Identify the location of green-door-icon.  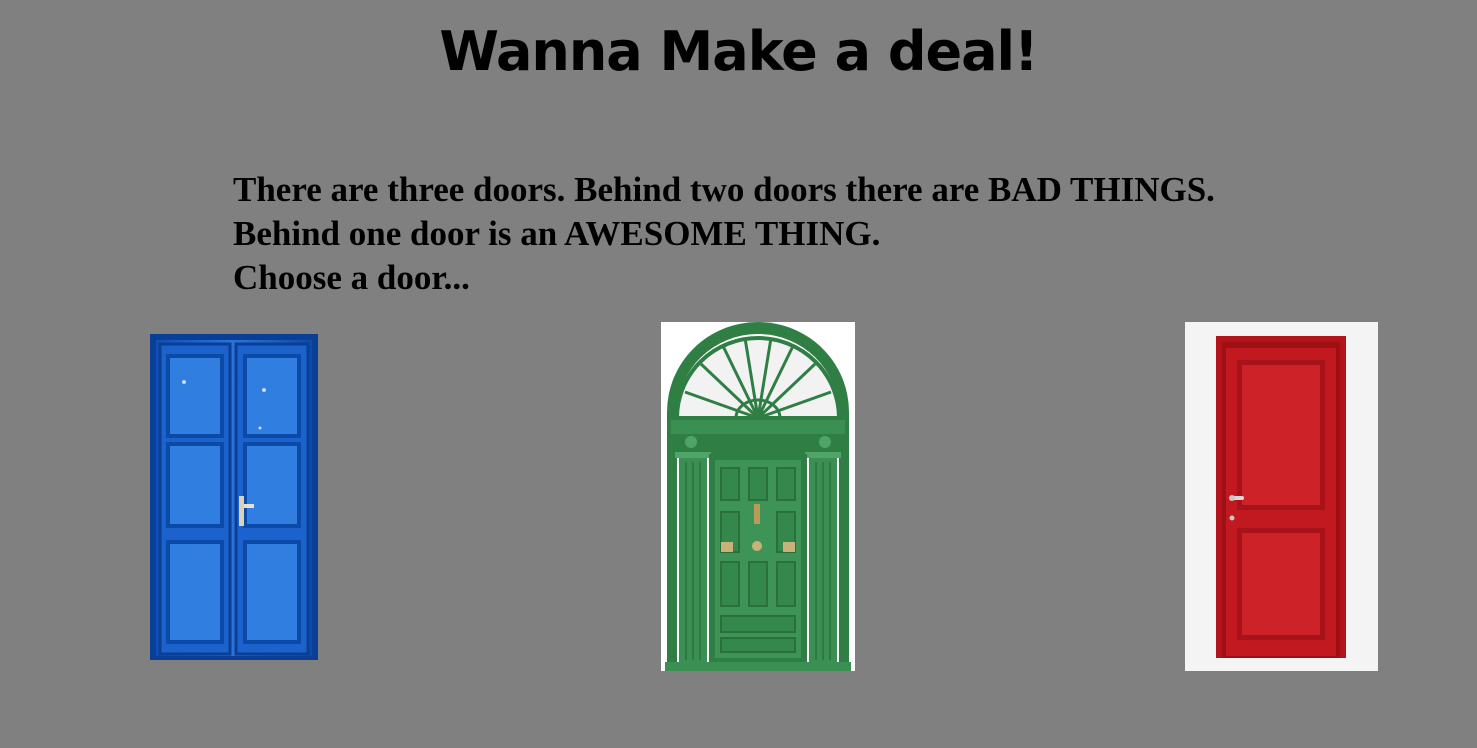
(758, 496).